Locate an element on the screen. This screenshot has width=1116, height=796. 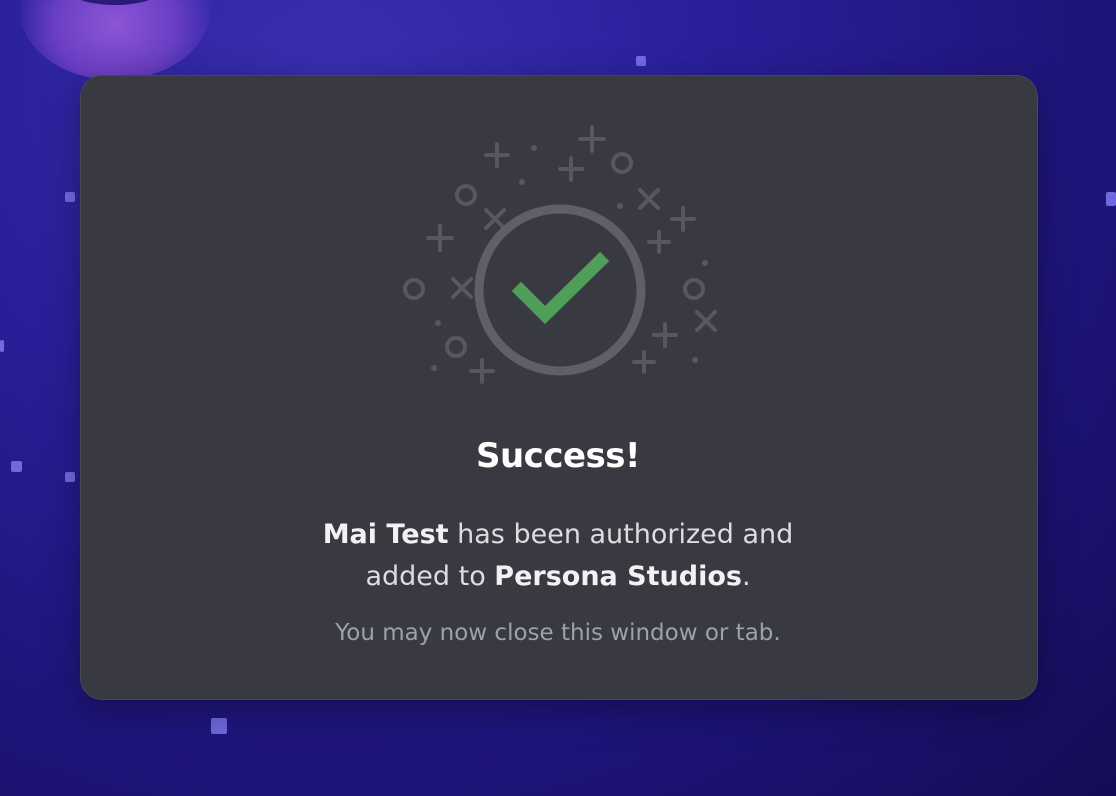
message-line-2: added to Persona Studios. is located at coordinates (558, 577).